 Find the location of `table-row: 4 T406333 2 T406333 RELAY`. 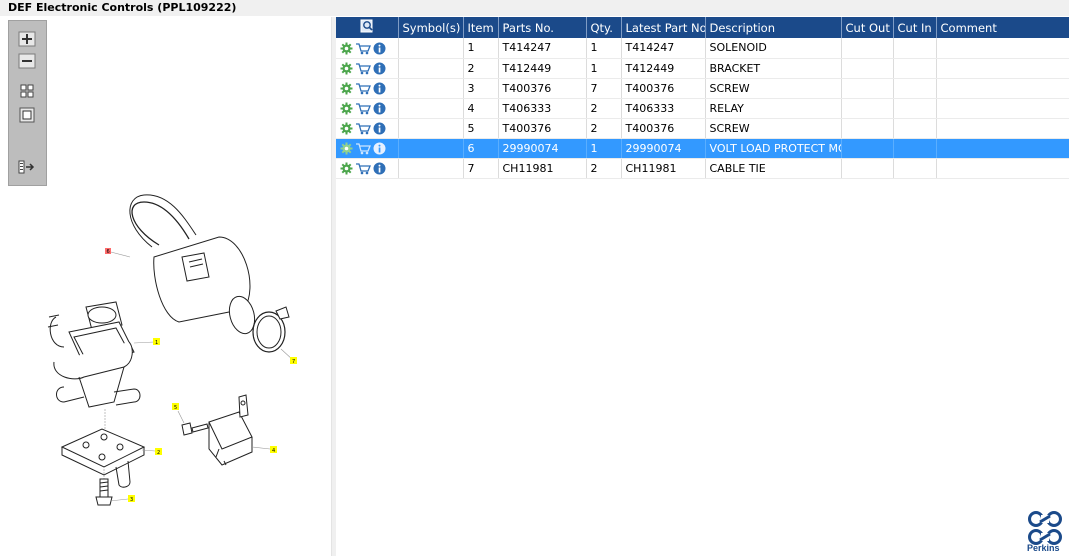

table-row: 4 T406333 2 T406333 RELAY is located at coordinates (702, 108).